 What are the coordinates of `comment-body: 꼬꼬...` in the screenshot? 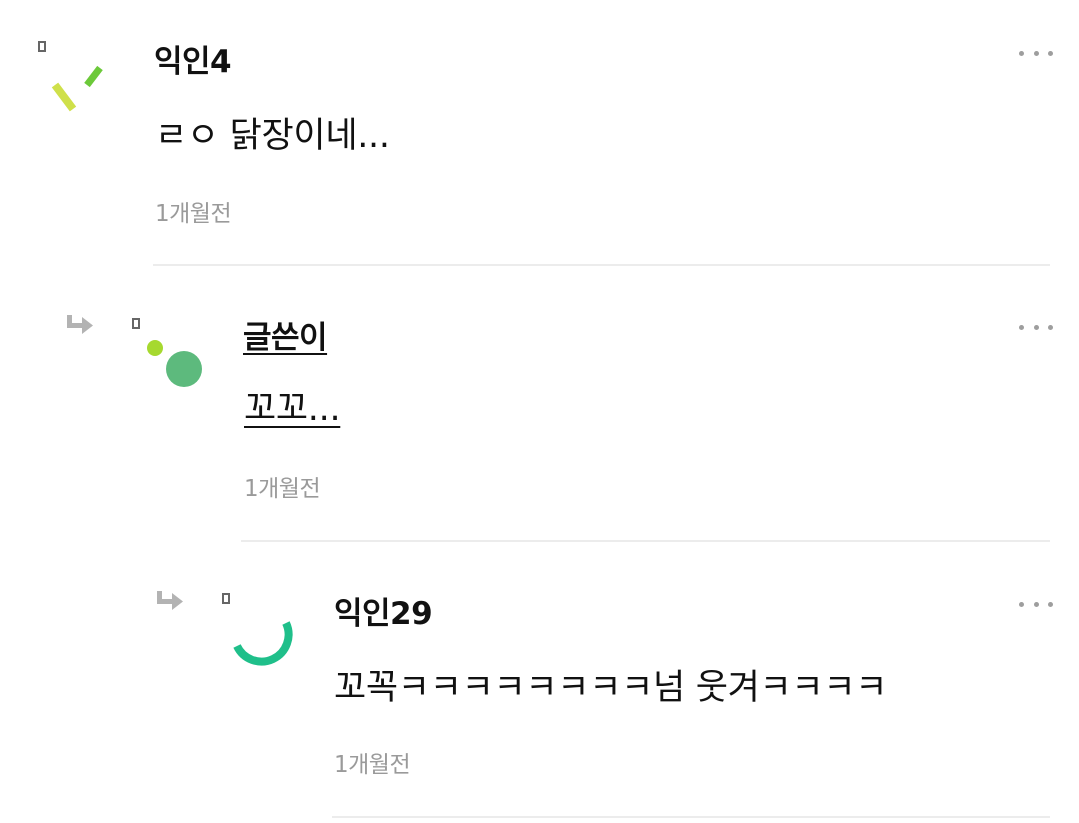 It's located at (292, 409).